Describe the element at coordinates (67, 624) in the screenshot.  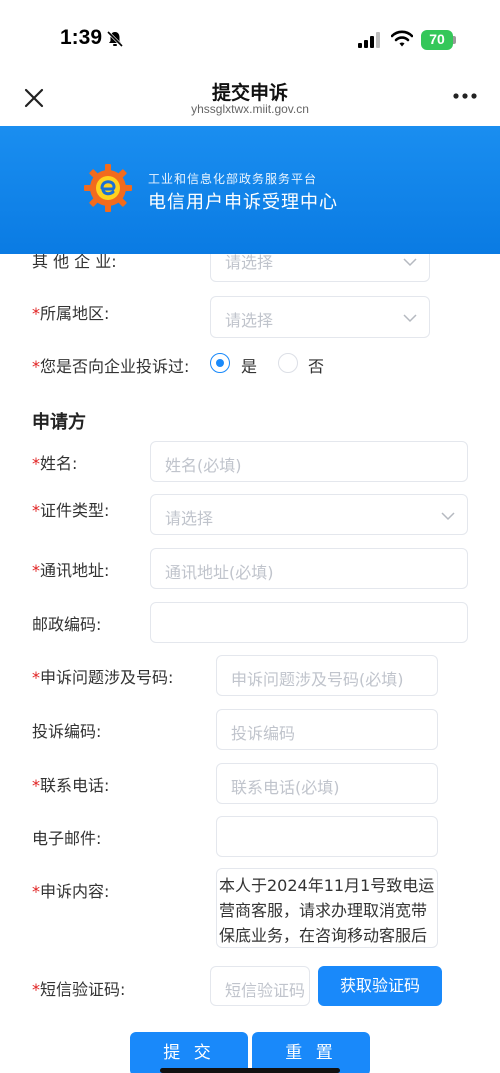
I see `postcode-label: 邮政编码:` at that location.